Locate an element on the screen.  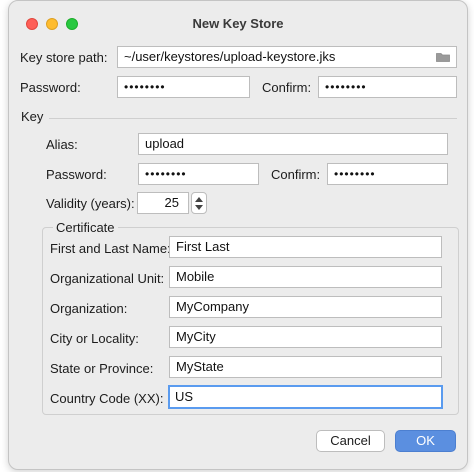
stepper-down-icon is located at coordinates (199, 207).